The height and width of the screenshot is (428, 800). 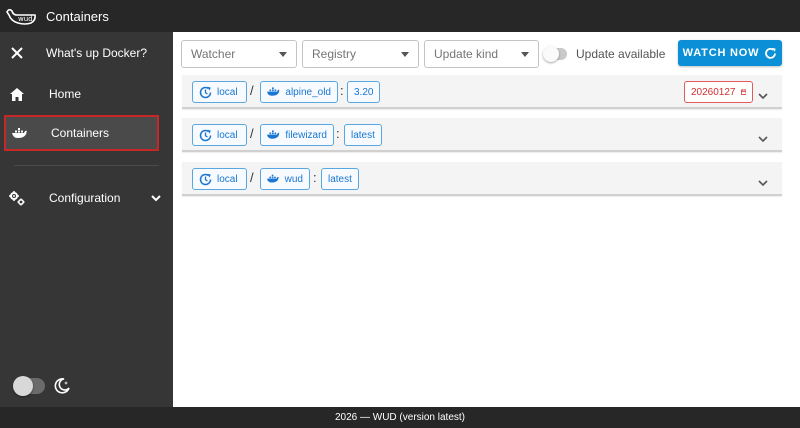 What do you see at coordinates (293, 179) in the screenshot?
I see `container-name: wud` at bounding box center [293, 179].